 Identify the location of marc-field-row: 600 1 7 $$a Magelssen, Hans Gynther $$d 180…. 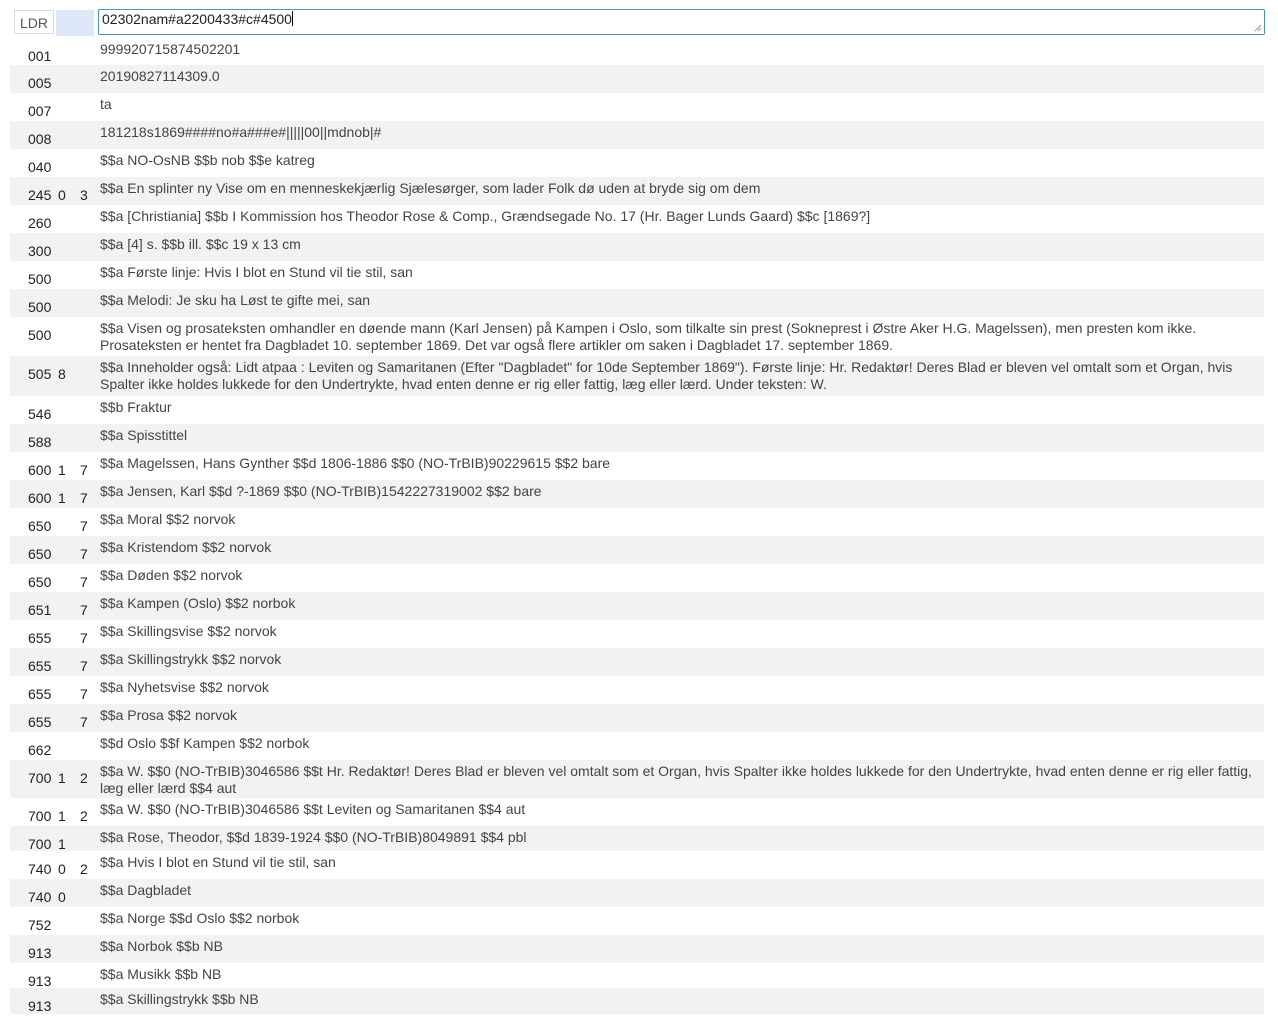
(637, 466).